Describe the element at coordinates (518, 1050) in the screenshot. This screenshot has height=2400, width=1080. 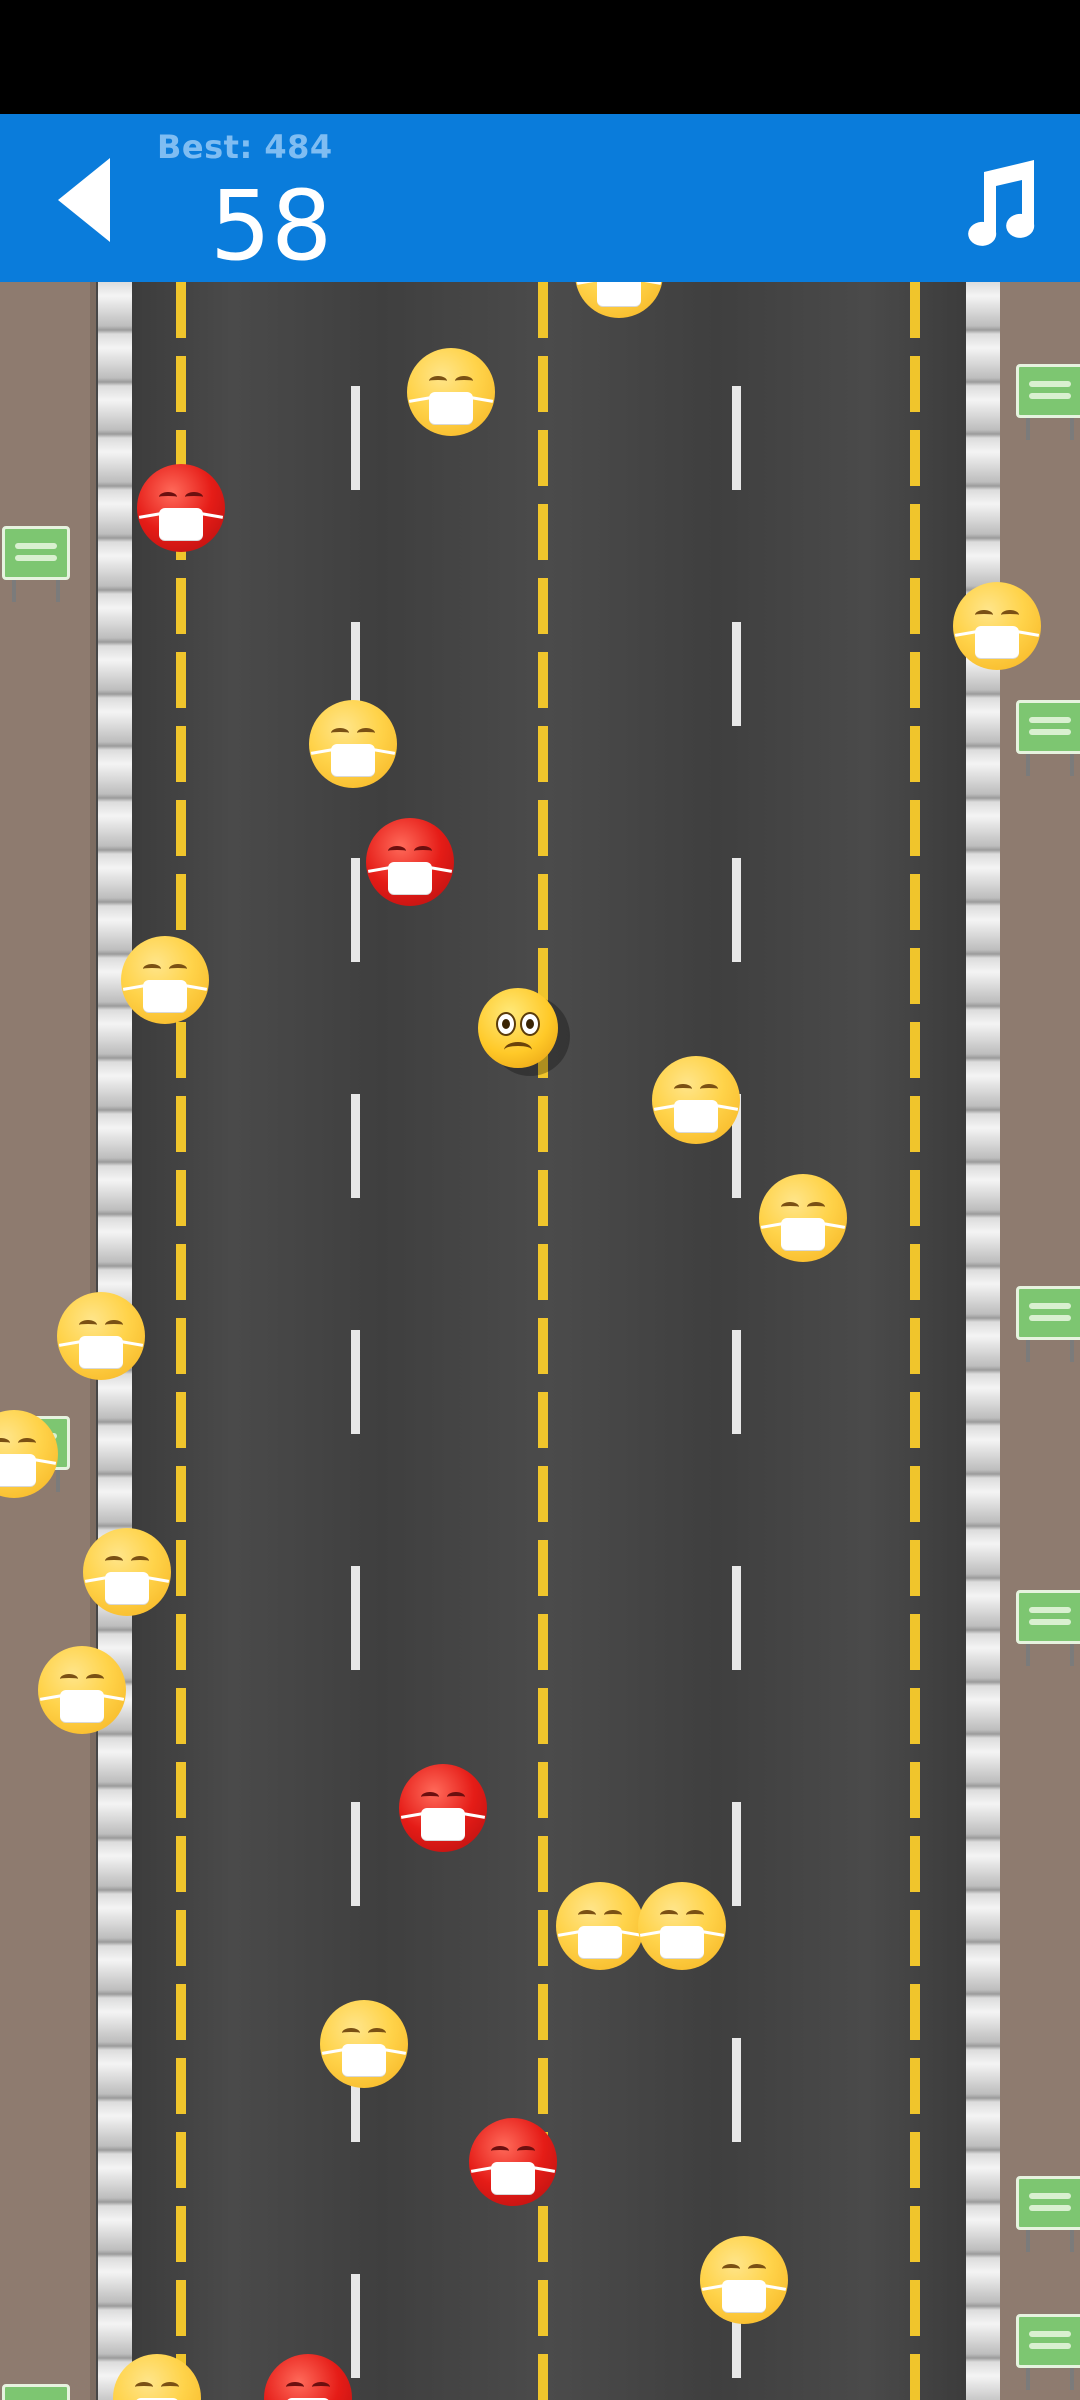
I see `player-frown` at that location.